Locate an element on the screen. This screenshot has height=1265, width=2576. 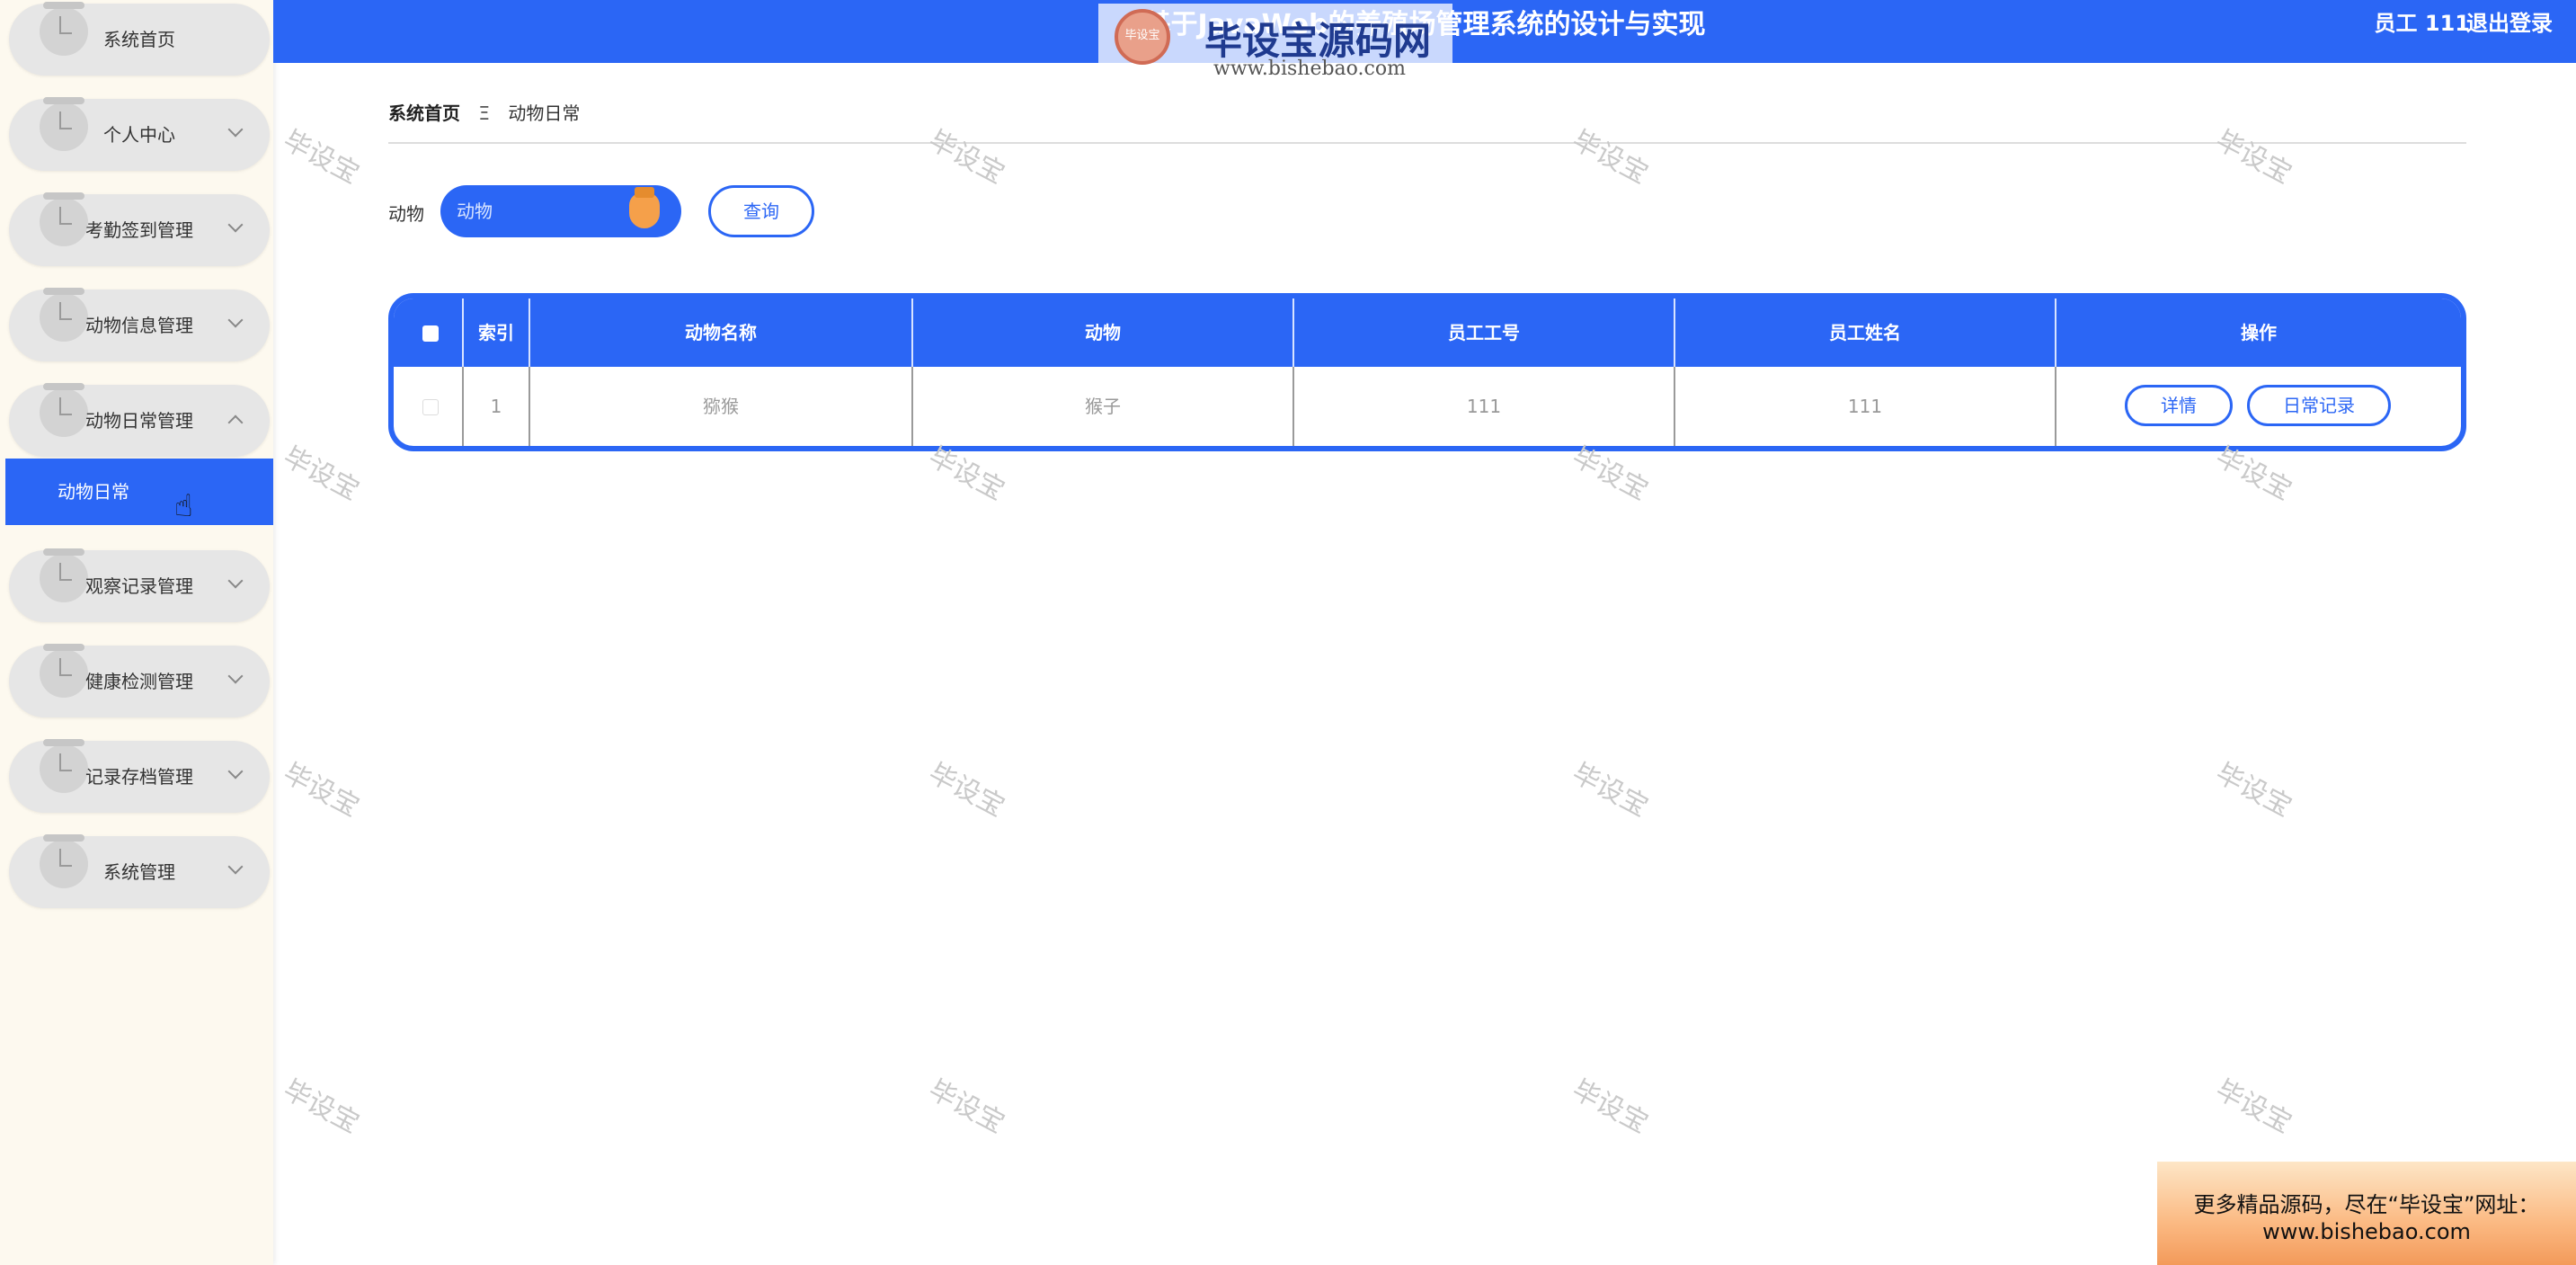
search-label: 动物 is located at coordinates (406, 214).